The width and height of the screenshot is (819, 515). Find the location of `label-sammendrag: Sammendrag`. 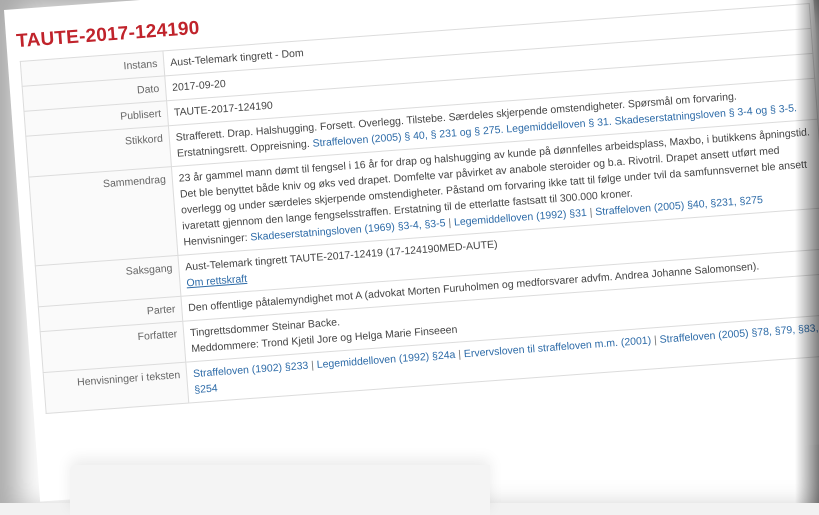

label-sammendrag: Sammendrag is located at coordinates (103, 216).